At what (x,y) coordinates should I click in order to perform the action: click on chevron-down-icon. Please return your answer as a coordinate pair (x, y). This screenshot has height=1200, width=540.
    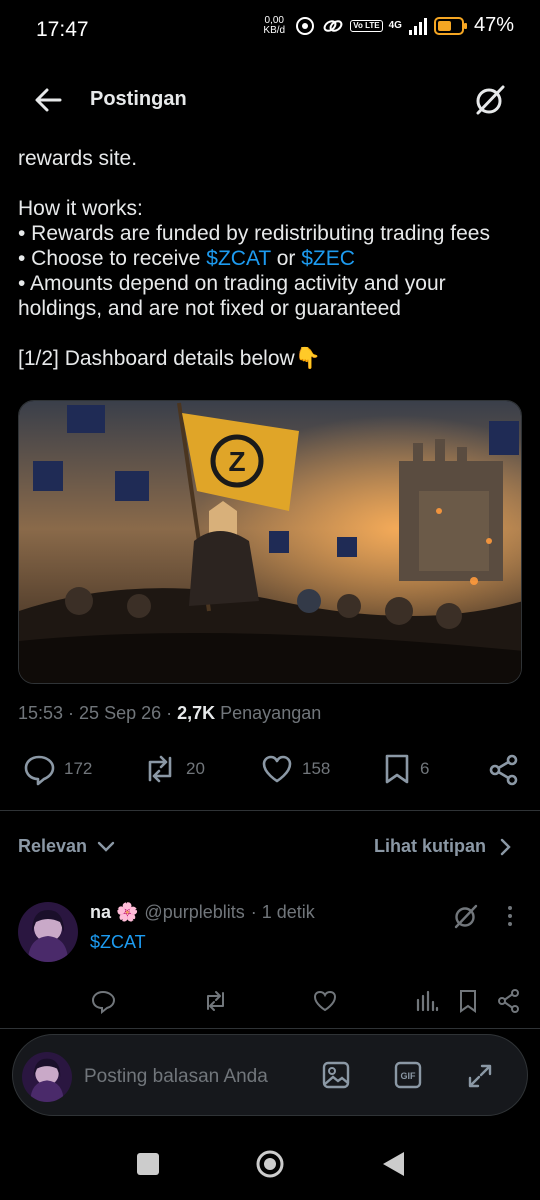
    Looking at the image, I should click on (106, 846).